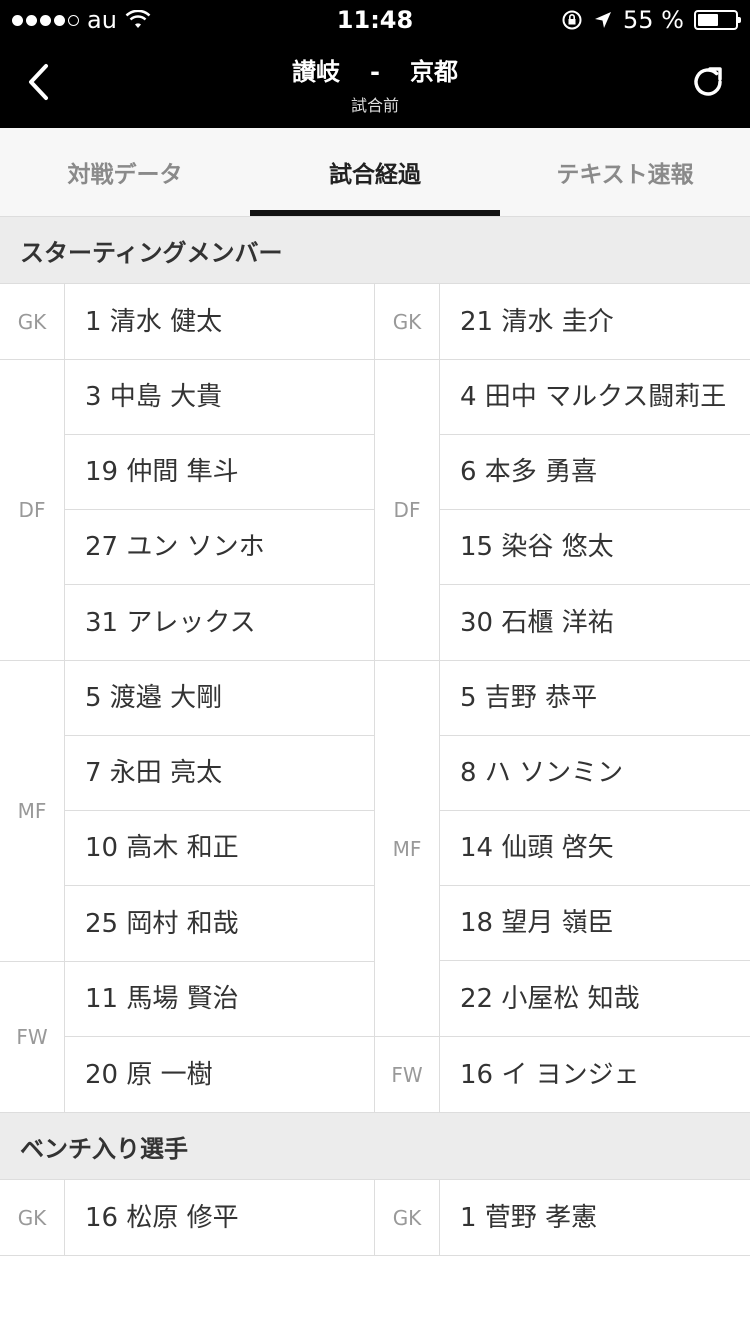  Describe the element at coordinates (595, 472) in the screenshot. I see `player-row: 6 本多 勇喜` at that location.